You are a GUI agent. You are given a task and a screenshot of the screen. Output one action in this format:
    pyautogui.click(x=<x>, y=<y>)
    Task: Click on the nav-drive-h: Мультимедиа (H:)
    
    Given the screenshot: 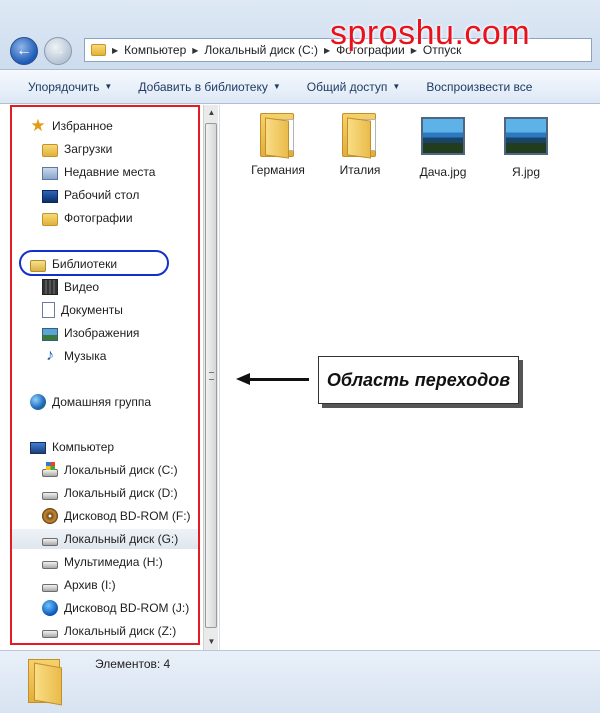 What is the action you would take?
    pyautogui.click(x=102, y=562)
    